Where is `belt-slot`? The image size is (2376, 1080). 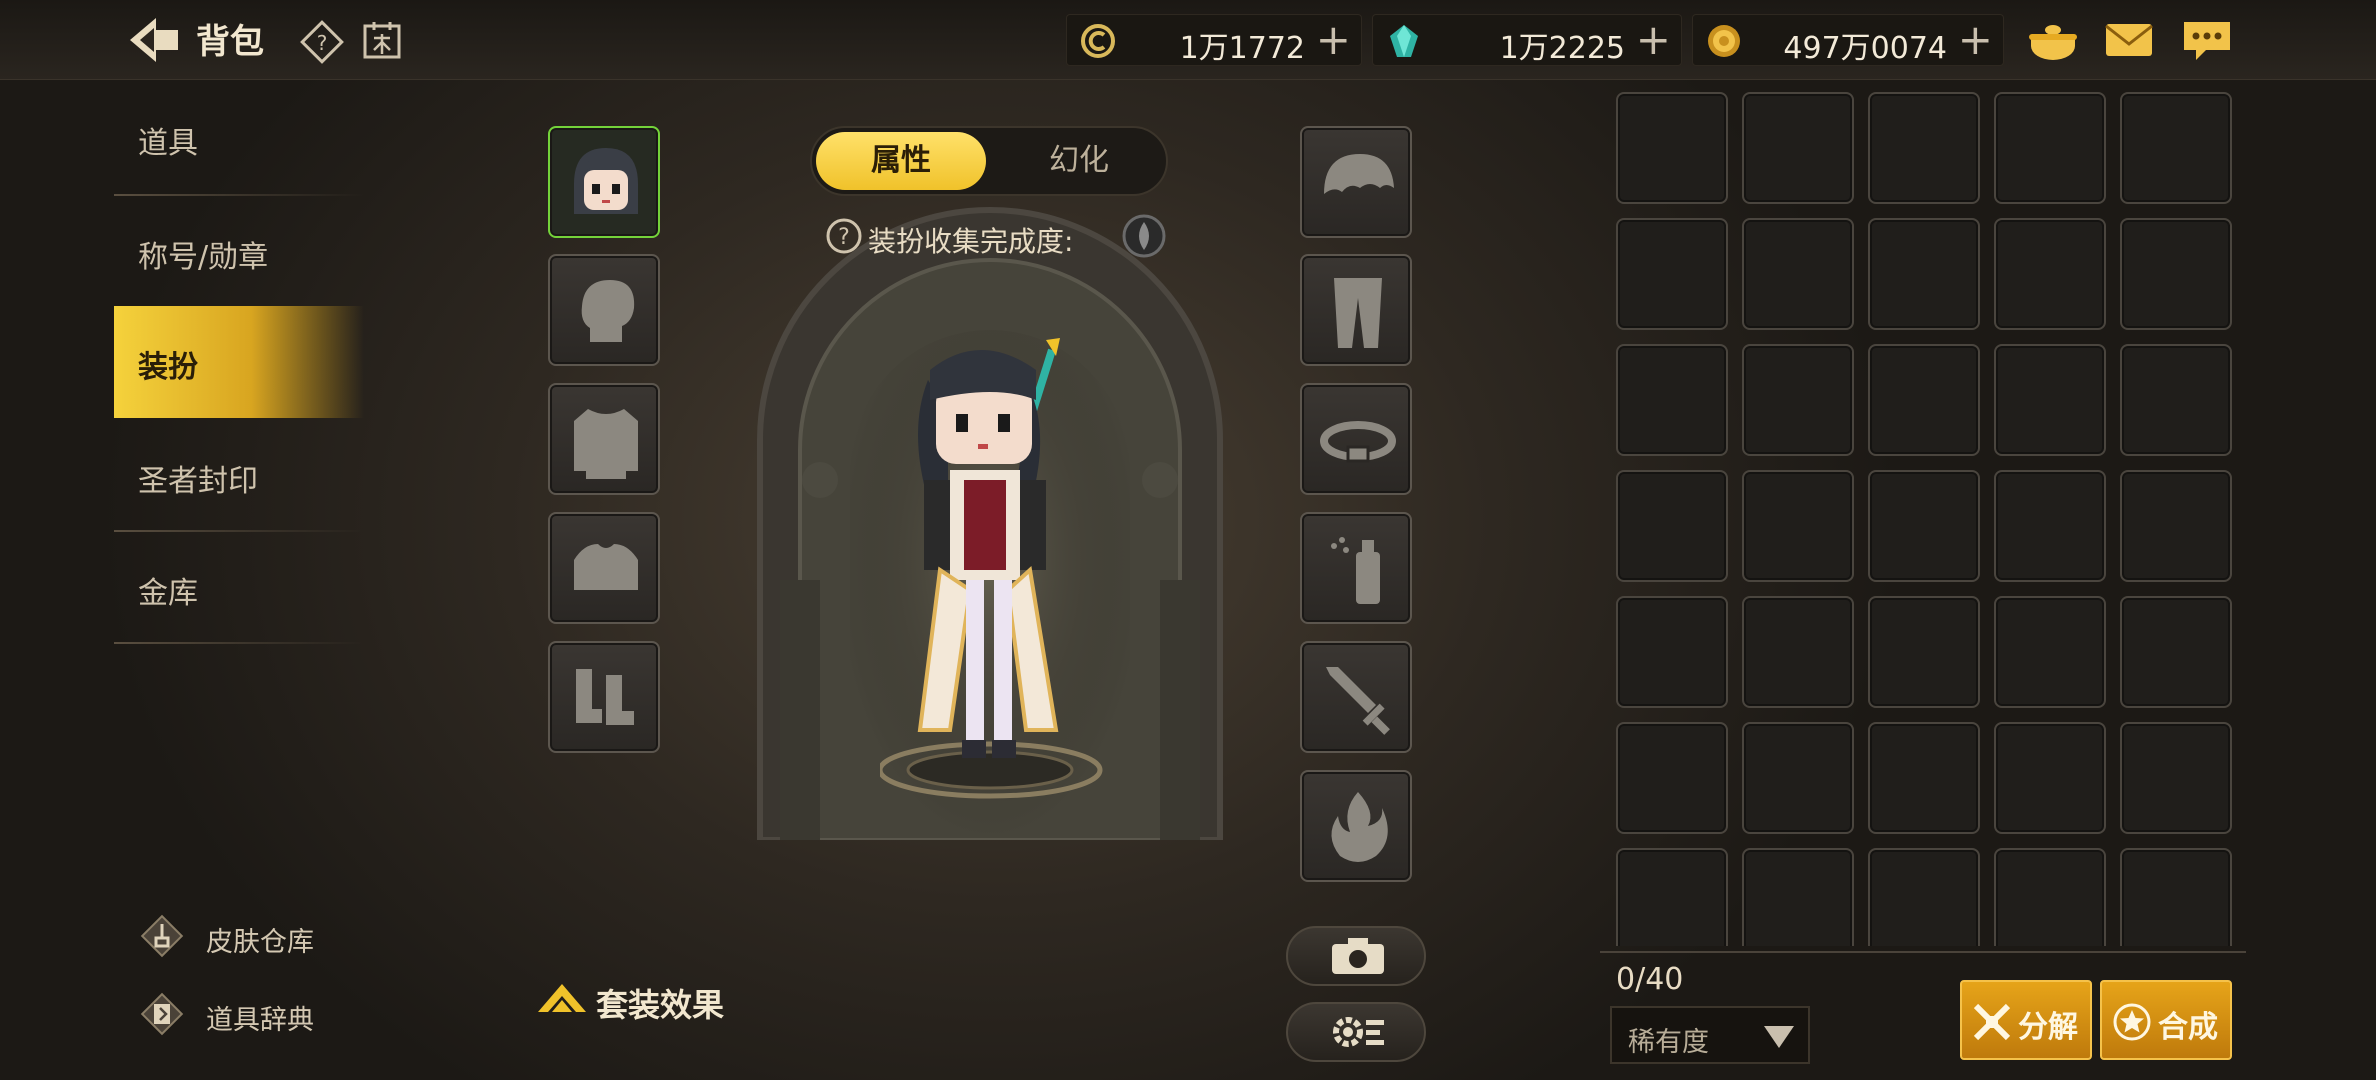
belt-slot is located at coordinates (1356, 439).